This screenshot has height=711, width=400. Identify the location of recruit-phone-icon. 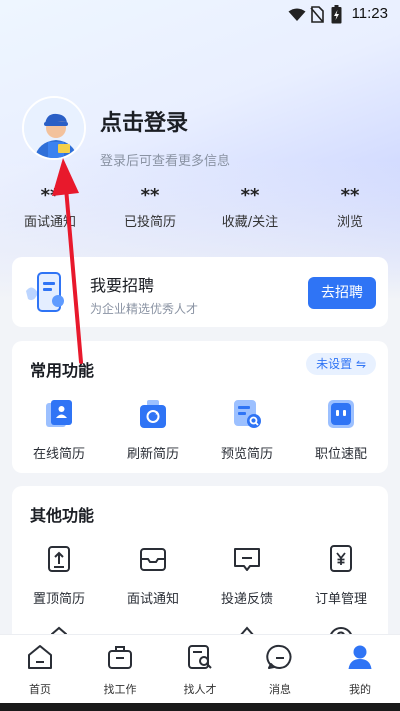
(45, 292).